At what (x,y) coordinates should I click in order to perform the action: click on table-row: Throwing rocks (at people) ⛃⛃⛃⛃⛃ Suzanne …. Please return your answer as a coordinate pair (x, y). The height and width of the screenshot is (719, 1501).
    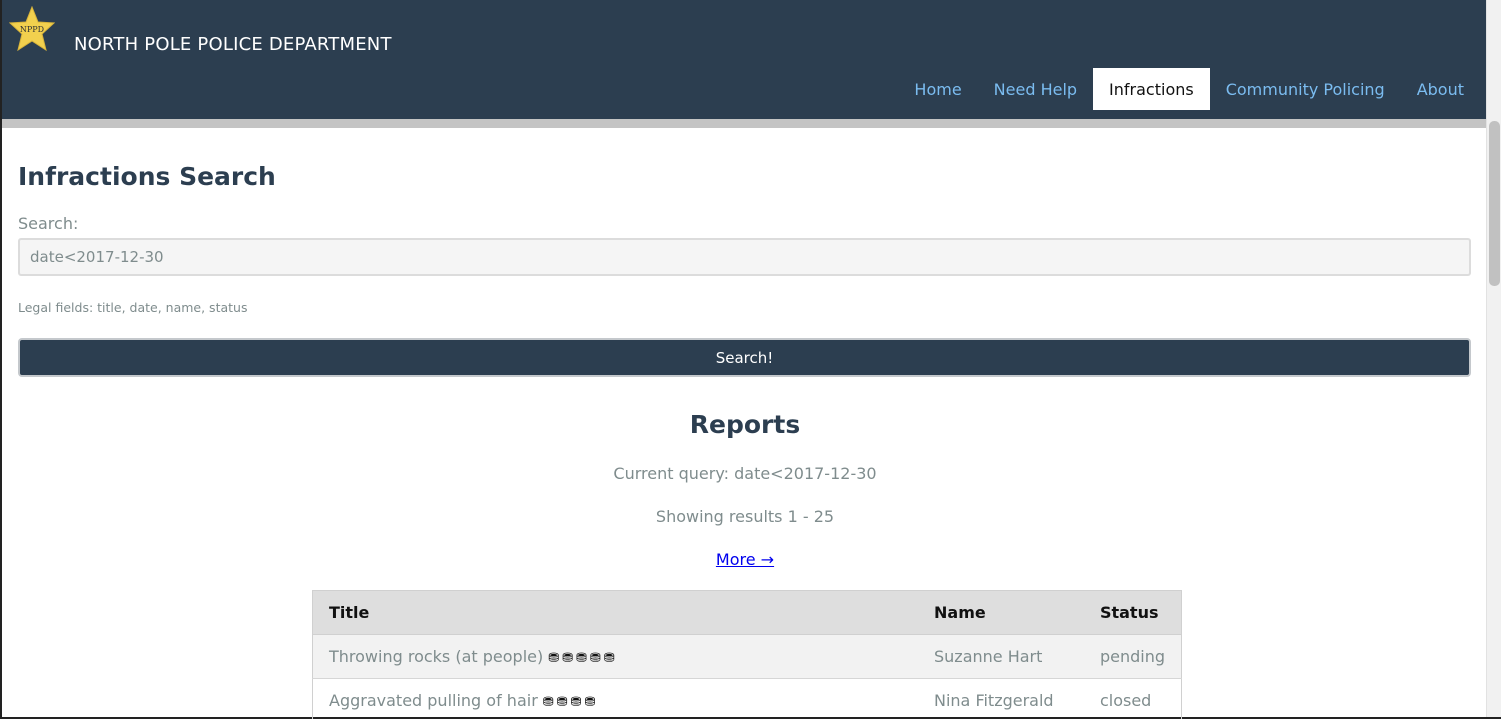
    Looking at the image, I should click on (747, 656).